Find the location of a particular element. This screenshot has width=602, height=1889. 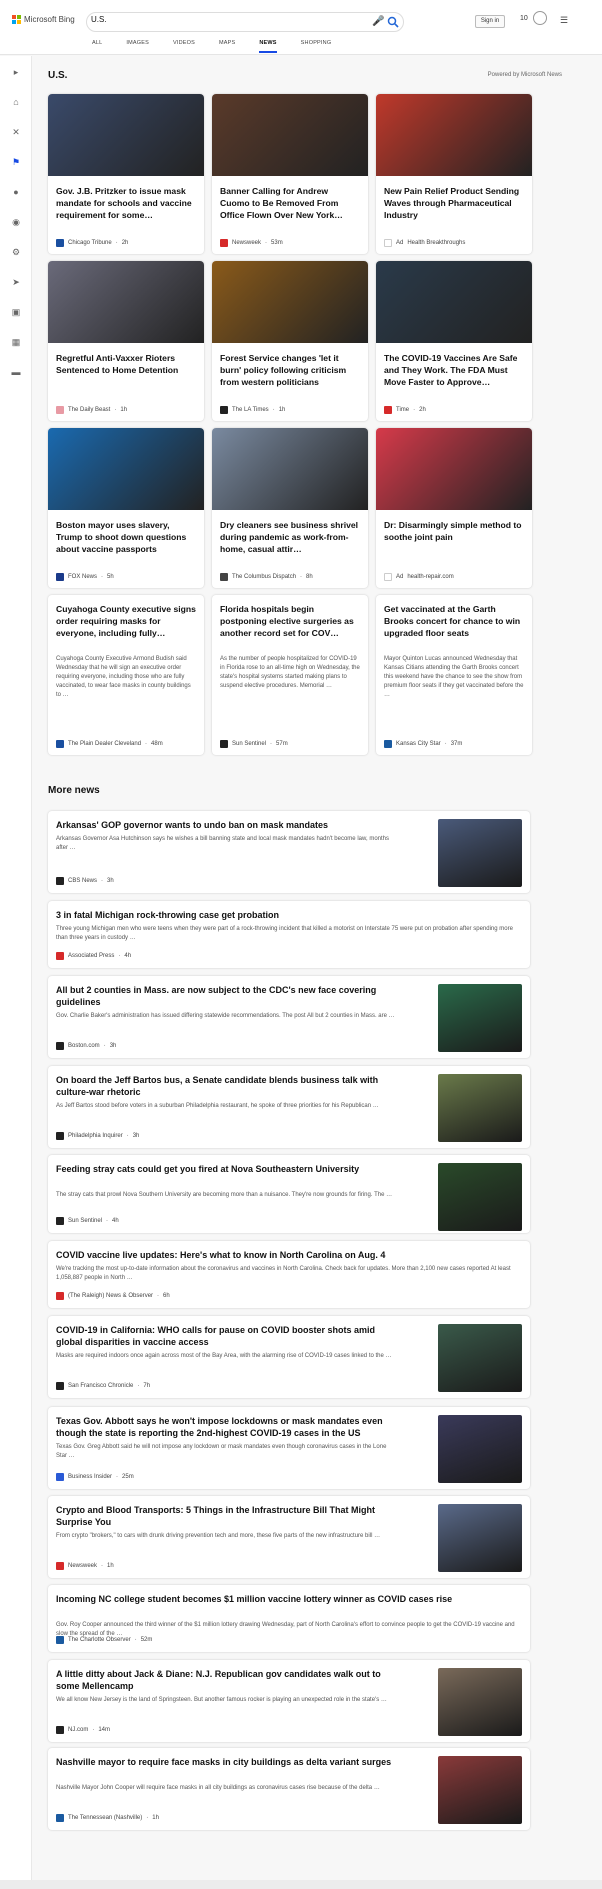

money-icon: ▬ is located at coordinates (16, 372).